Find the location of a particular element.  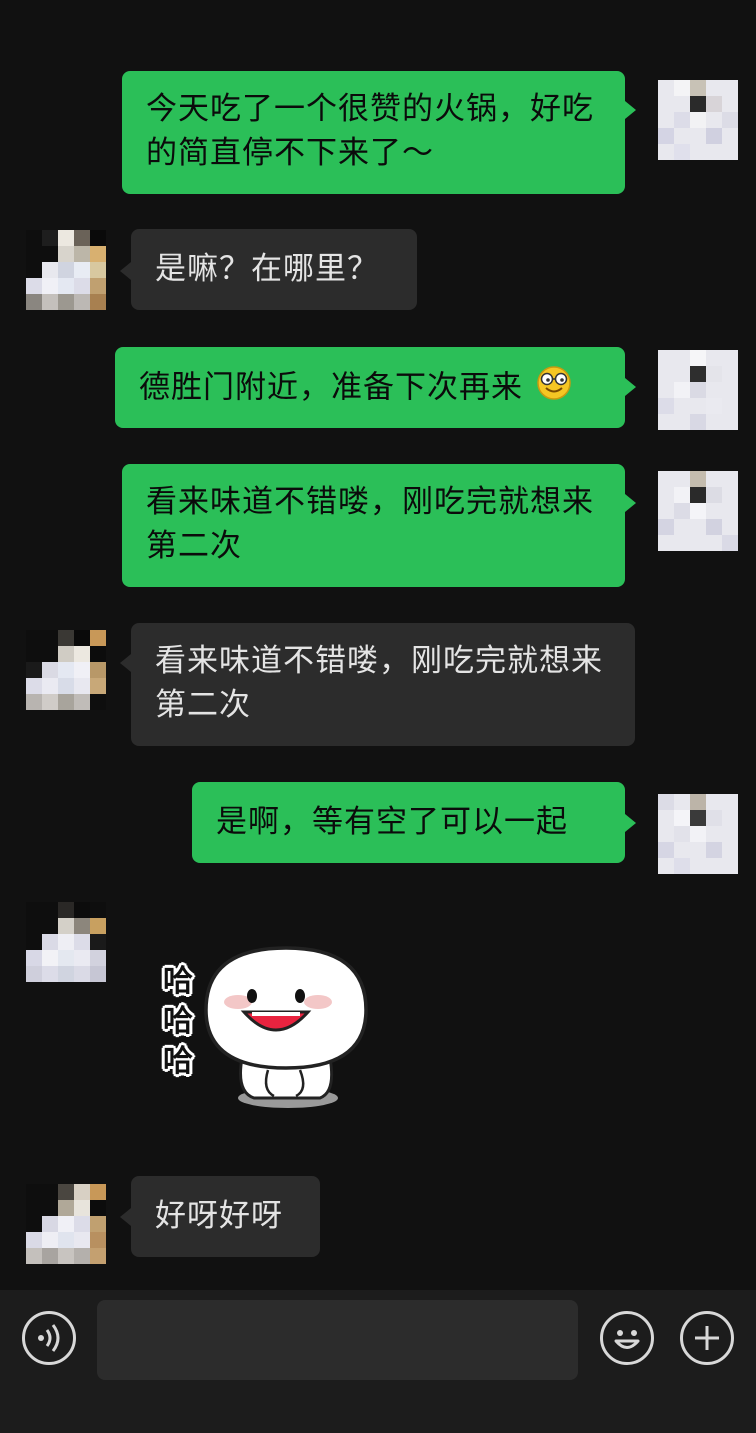

voice-icon is located at coordinates (49, 1338).